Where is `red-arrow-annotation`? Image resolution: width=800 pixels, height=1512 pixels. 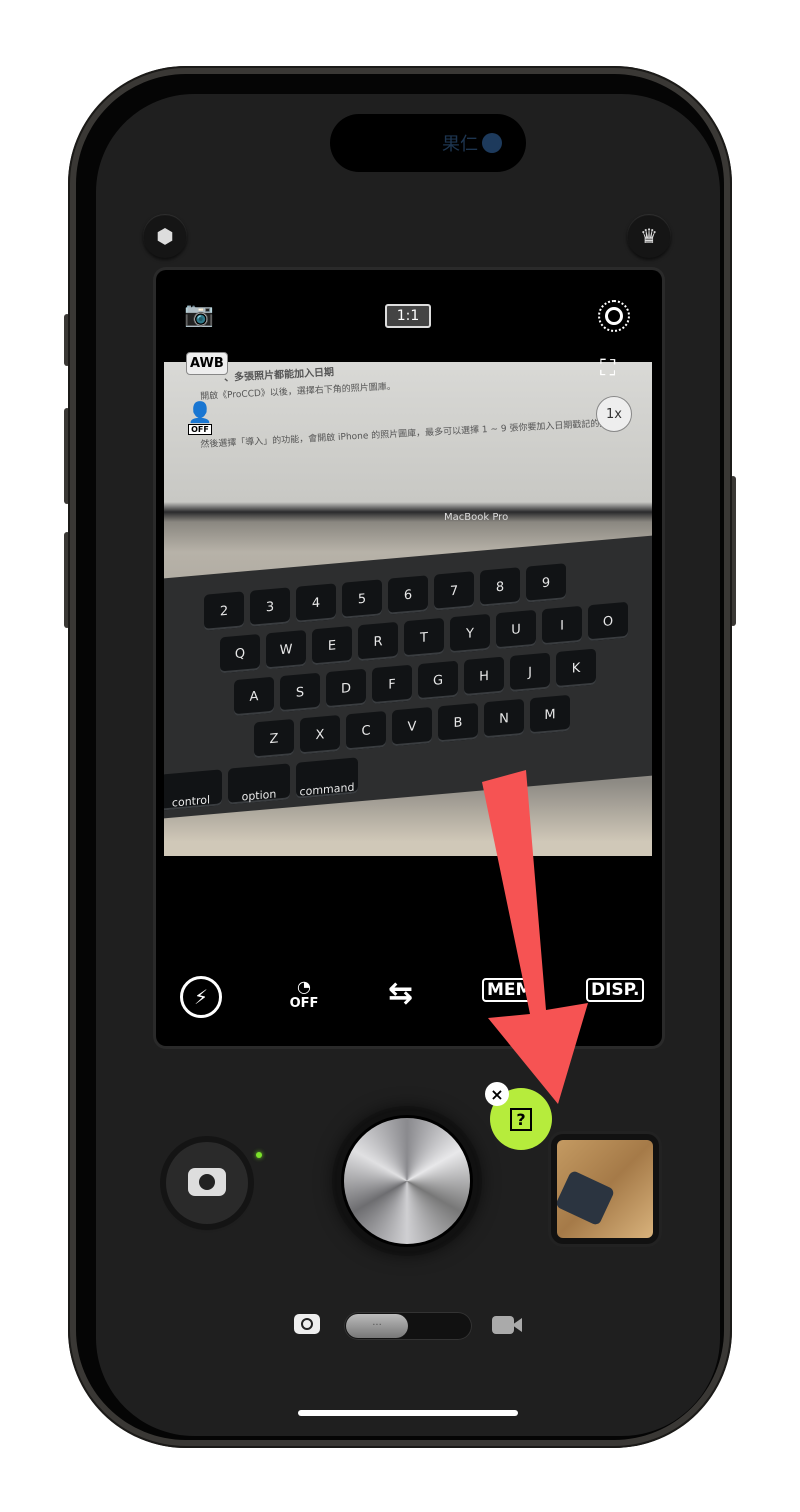
red-arrow-annotation is located at coordinates (535, 937).